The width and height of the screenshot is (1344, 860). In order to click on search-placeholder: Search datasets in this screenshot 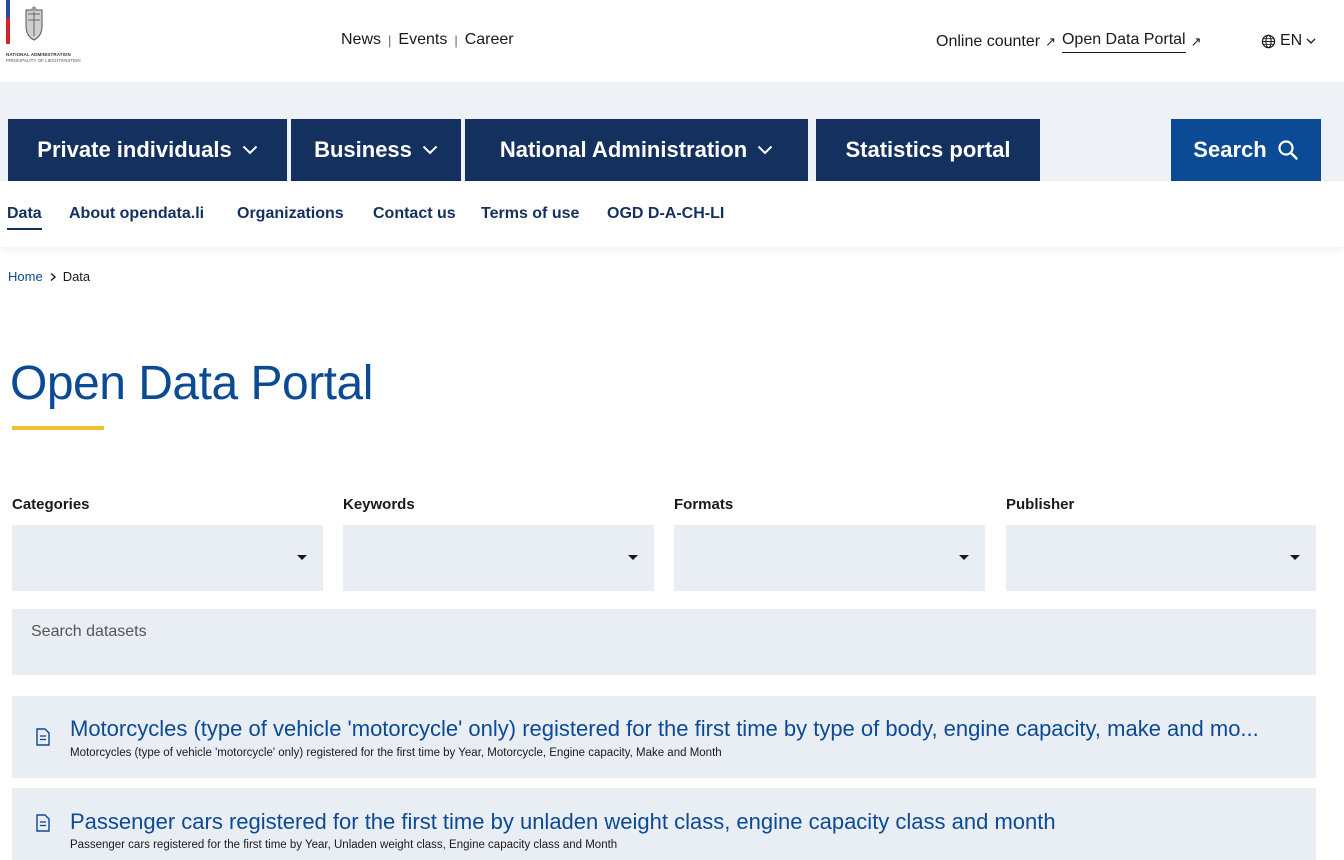, I will do `click(89, 631)`.